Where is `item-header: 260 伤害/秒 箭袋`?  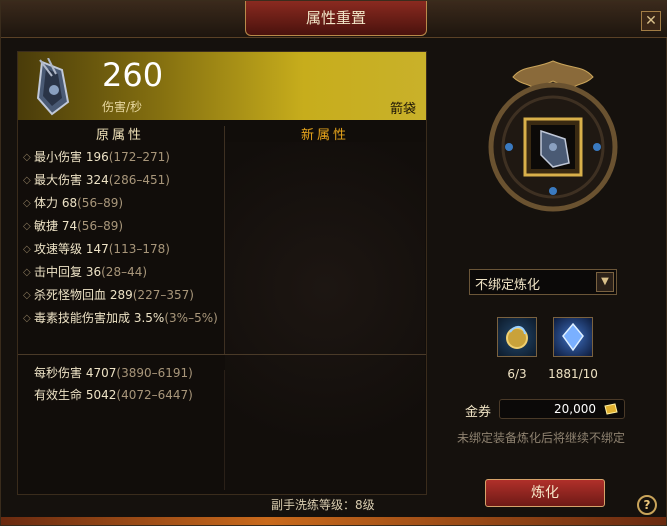 item-header: 260 伤害/秒 箭袋 is located at coordinates (222, 86).